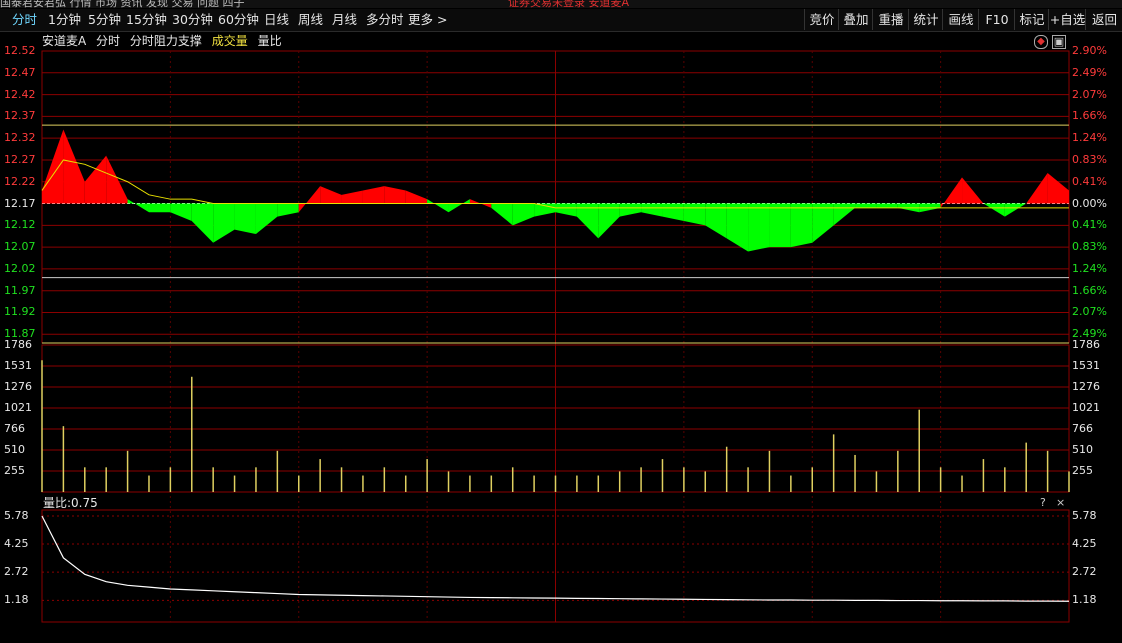 This screenshot has height=643, width=1122. I want to click on trade-notice: 证券交易未登录 安道麦A, so click(568, 4).